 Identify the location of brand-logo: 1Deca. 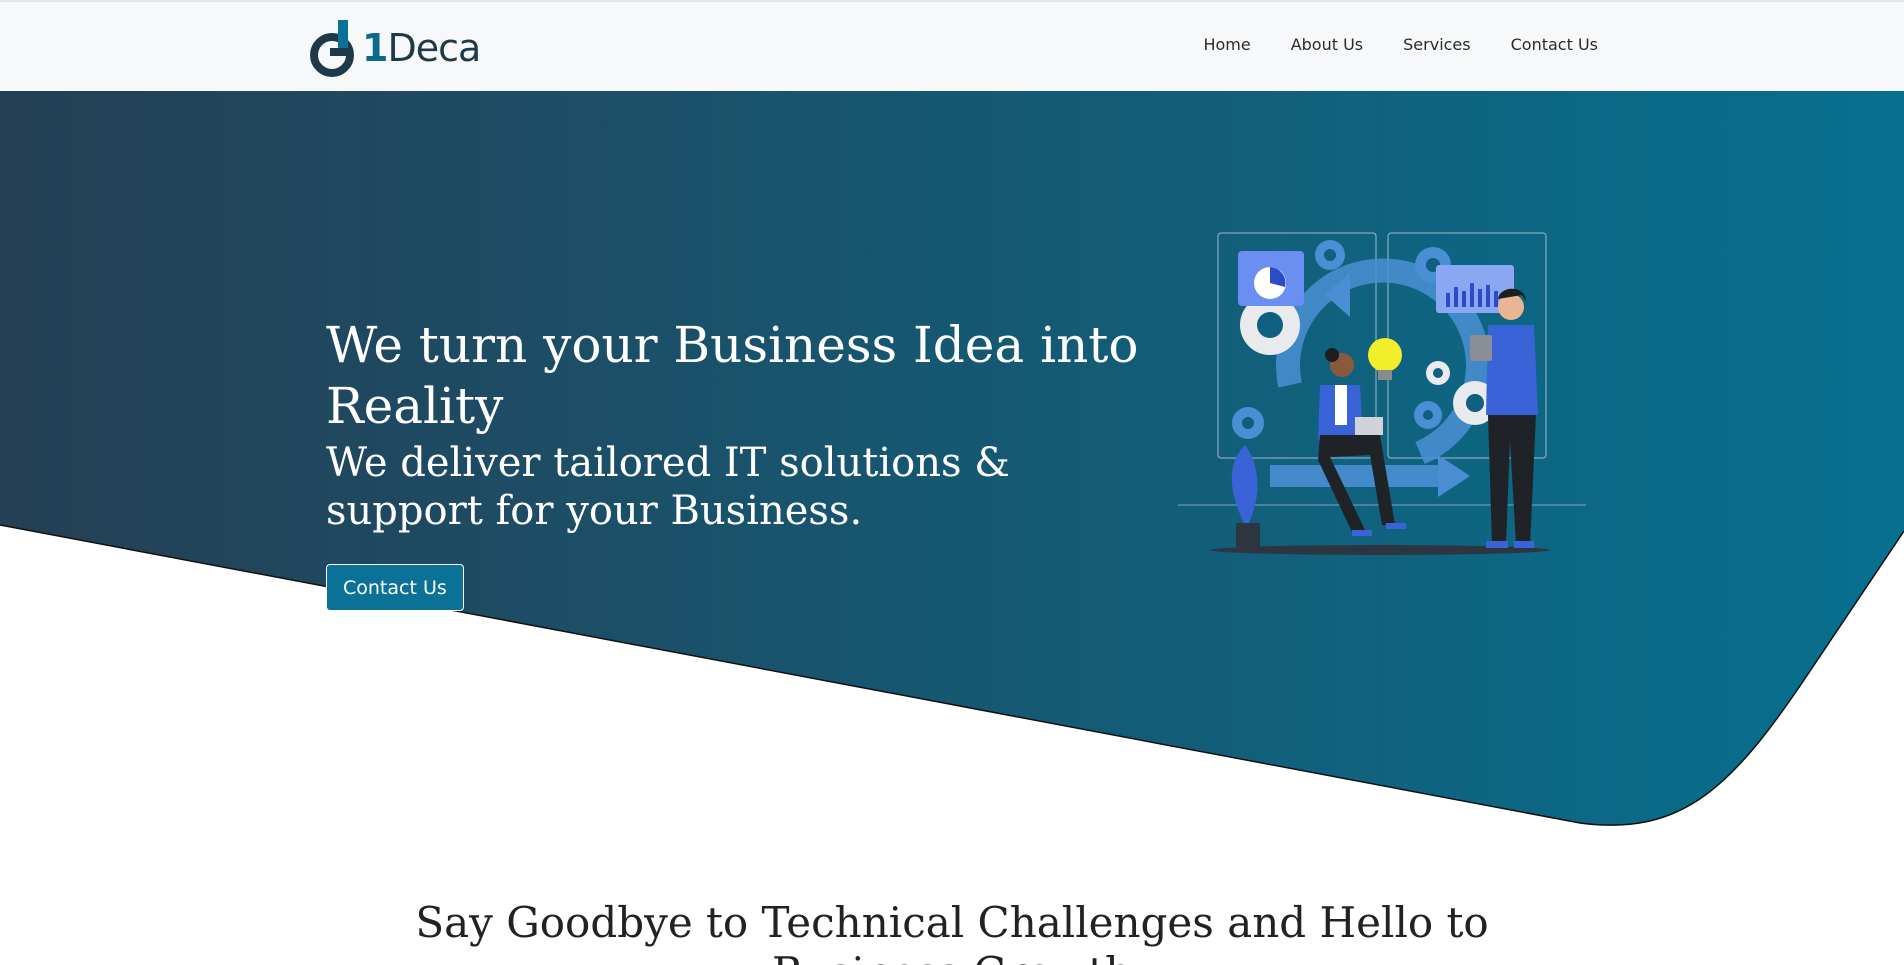
(395, 48).